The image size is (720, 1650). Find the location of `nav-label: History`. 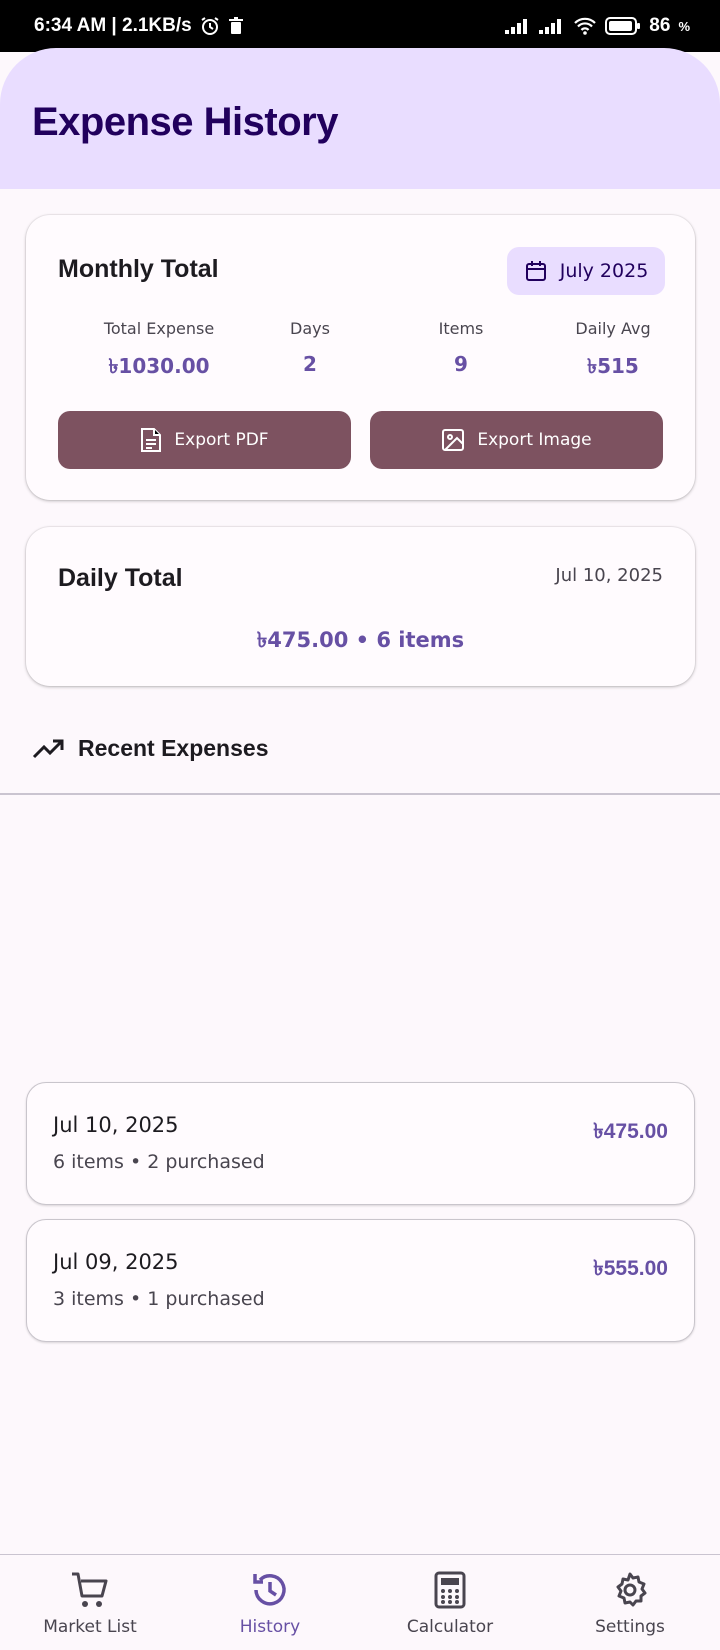

nav-label: History is located at coordinates (270, 1627).